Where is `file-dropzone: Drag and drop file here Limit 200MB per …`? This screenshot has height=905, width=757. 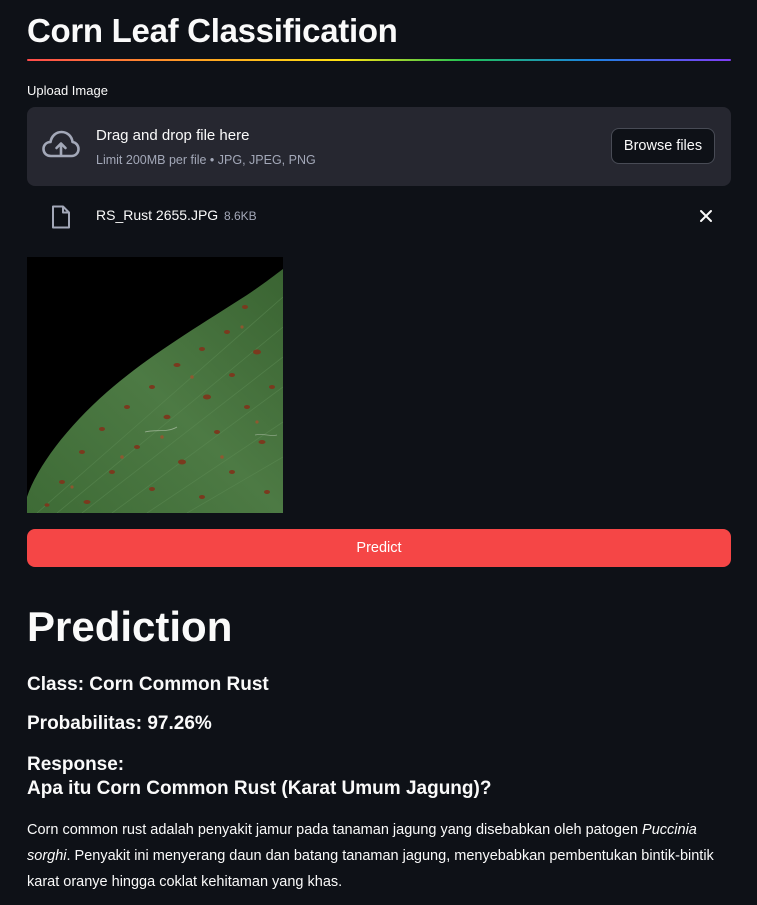 file-dropzone: Drag and drop file here Limit 200MB per … is located at coordinates (379, 146).